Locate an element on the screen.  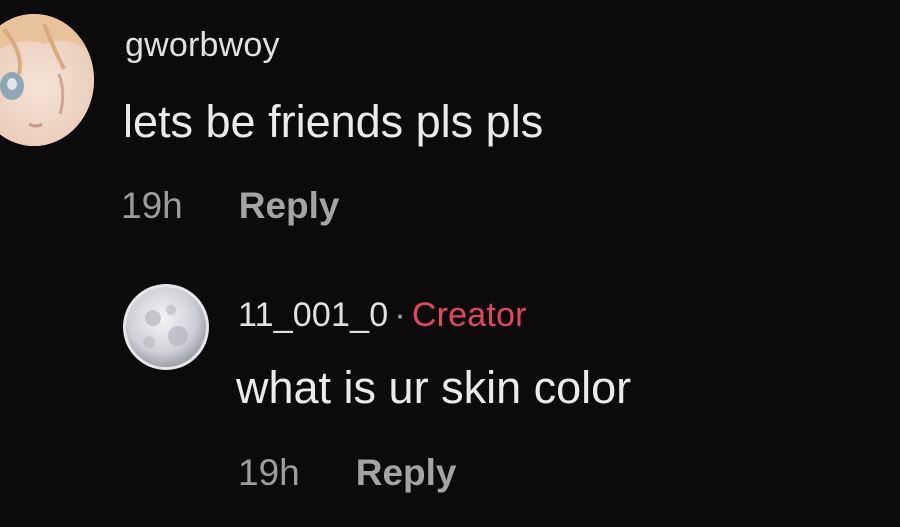
comment-username: 11_001_0 · Creator is located at coordinates (382, 315).